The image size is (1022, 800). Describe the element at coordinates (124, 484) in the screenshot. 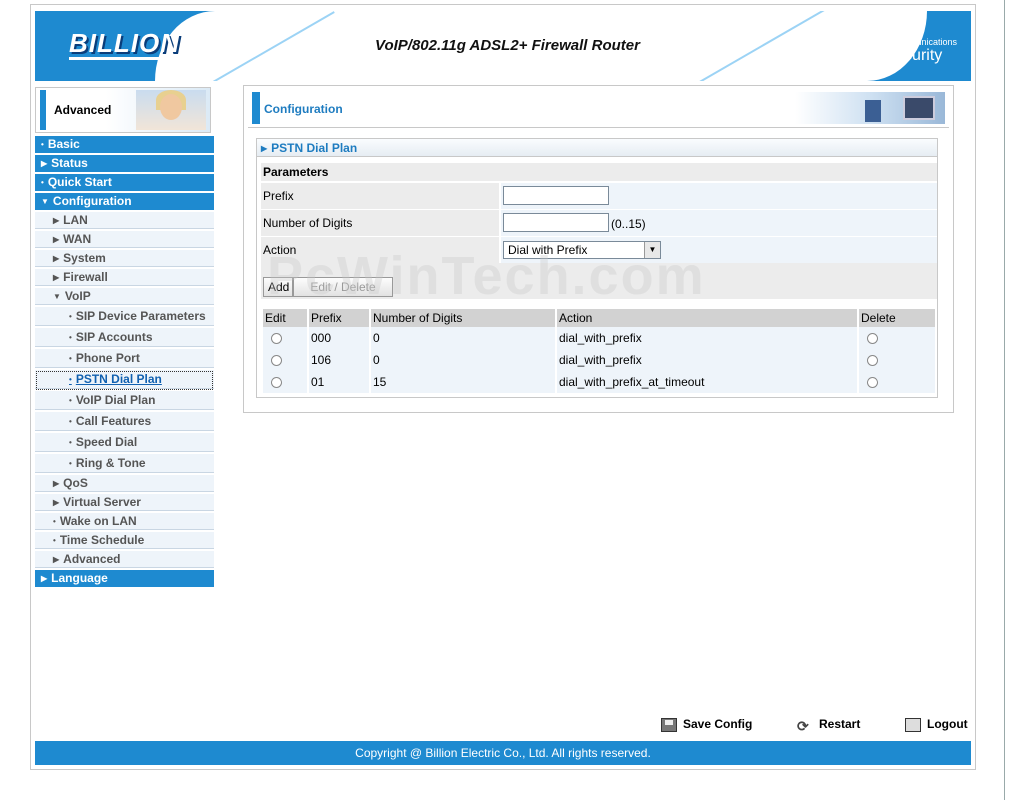

I see `sidebar-item-qos: ▶ QoS` at that location.